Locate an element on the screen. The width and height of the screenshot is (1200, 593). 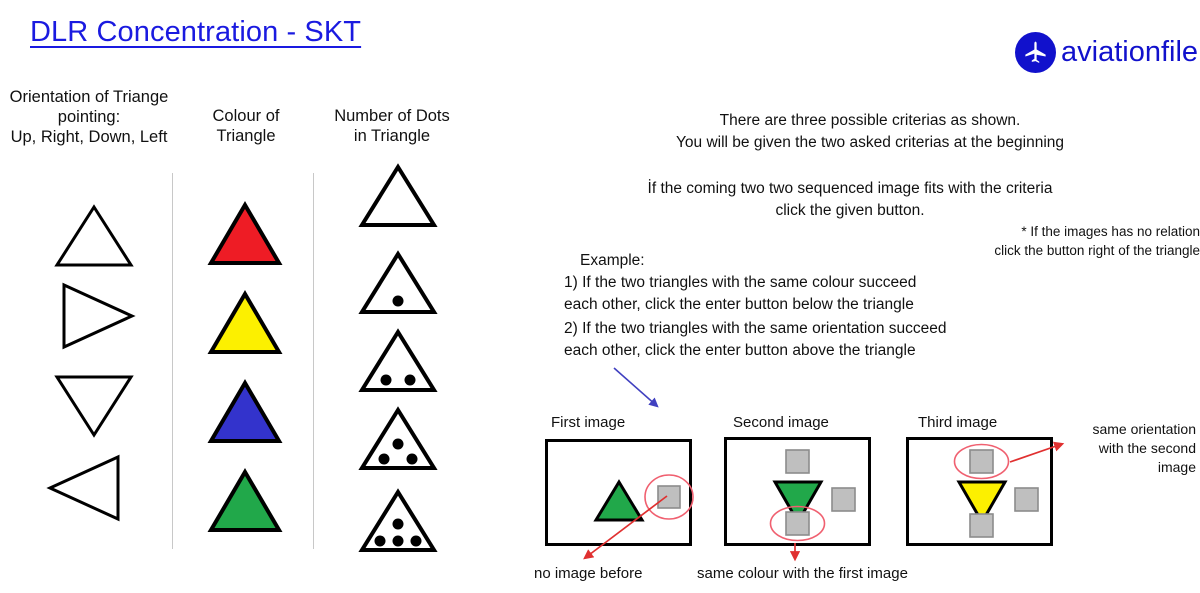
example-box-3-label: Third image is located at coordinates (958, 422).